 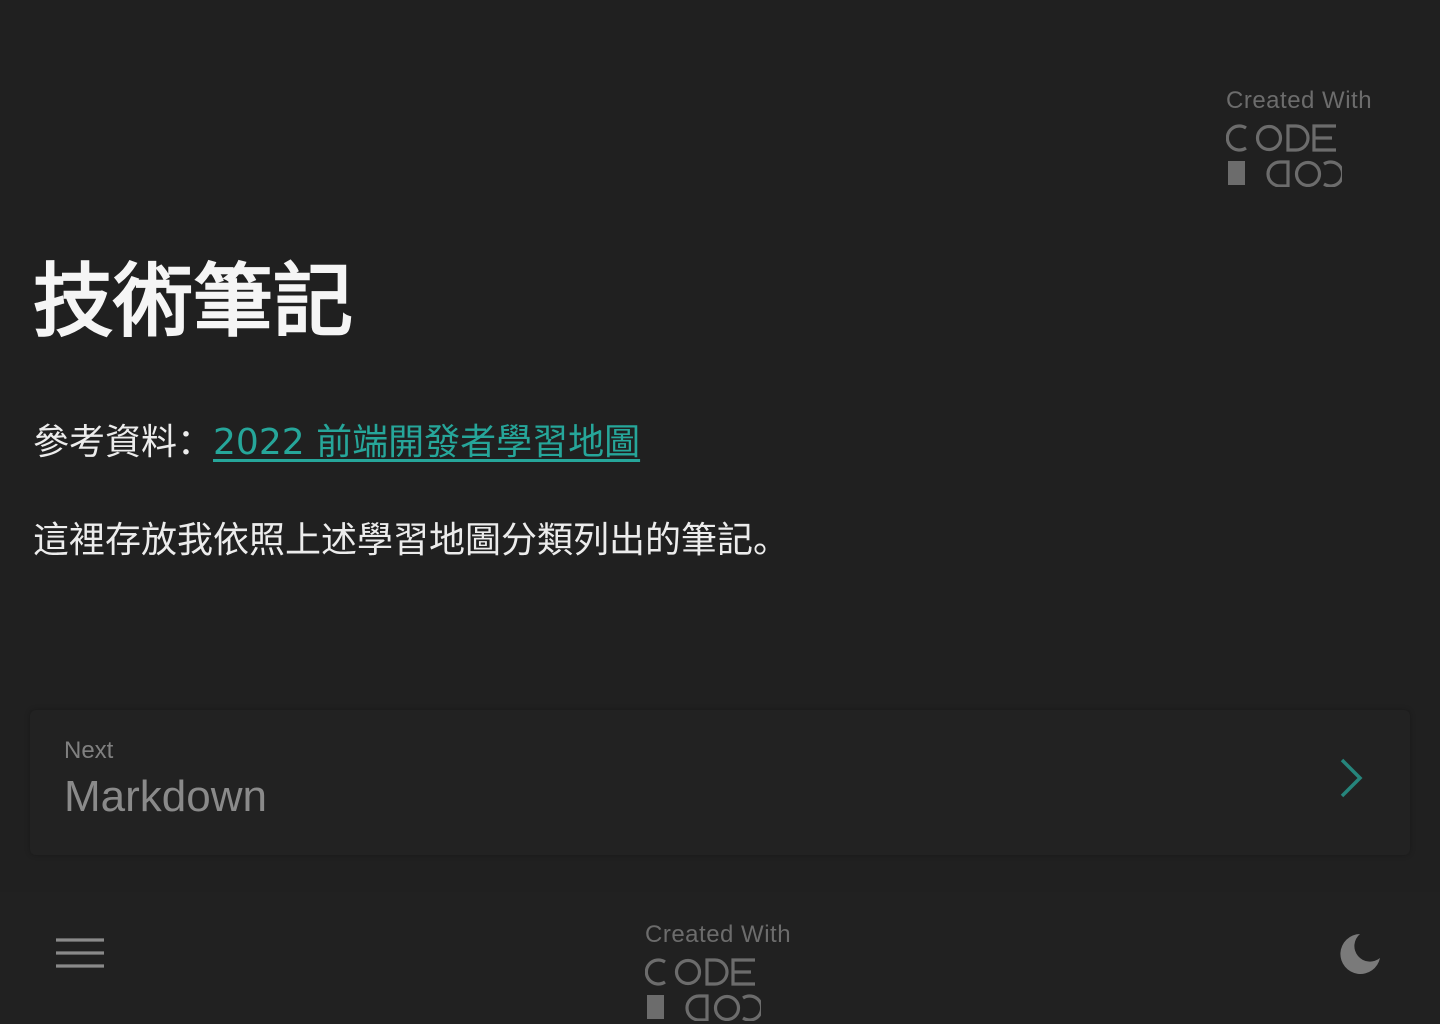 I want to click on moon-icon, so click(x=1360, y=954).